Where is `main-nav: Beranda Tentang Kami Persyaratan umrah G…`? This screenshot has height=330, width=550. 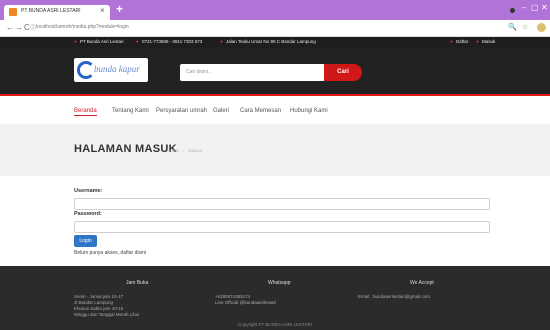
main-nav: Beranda Tentang Kami Persyaratan umrah G… is located at coordinates (275, 111).